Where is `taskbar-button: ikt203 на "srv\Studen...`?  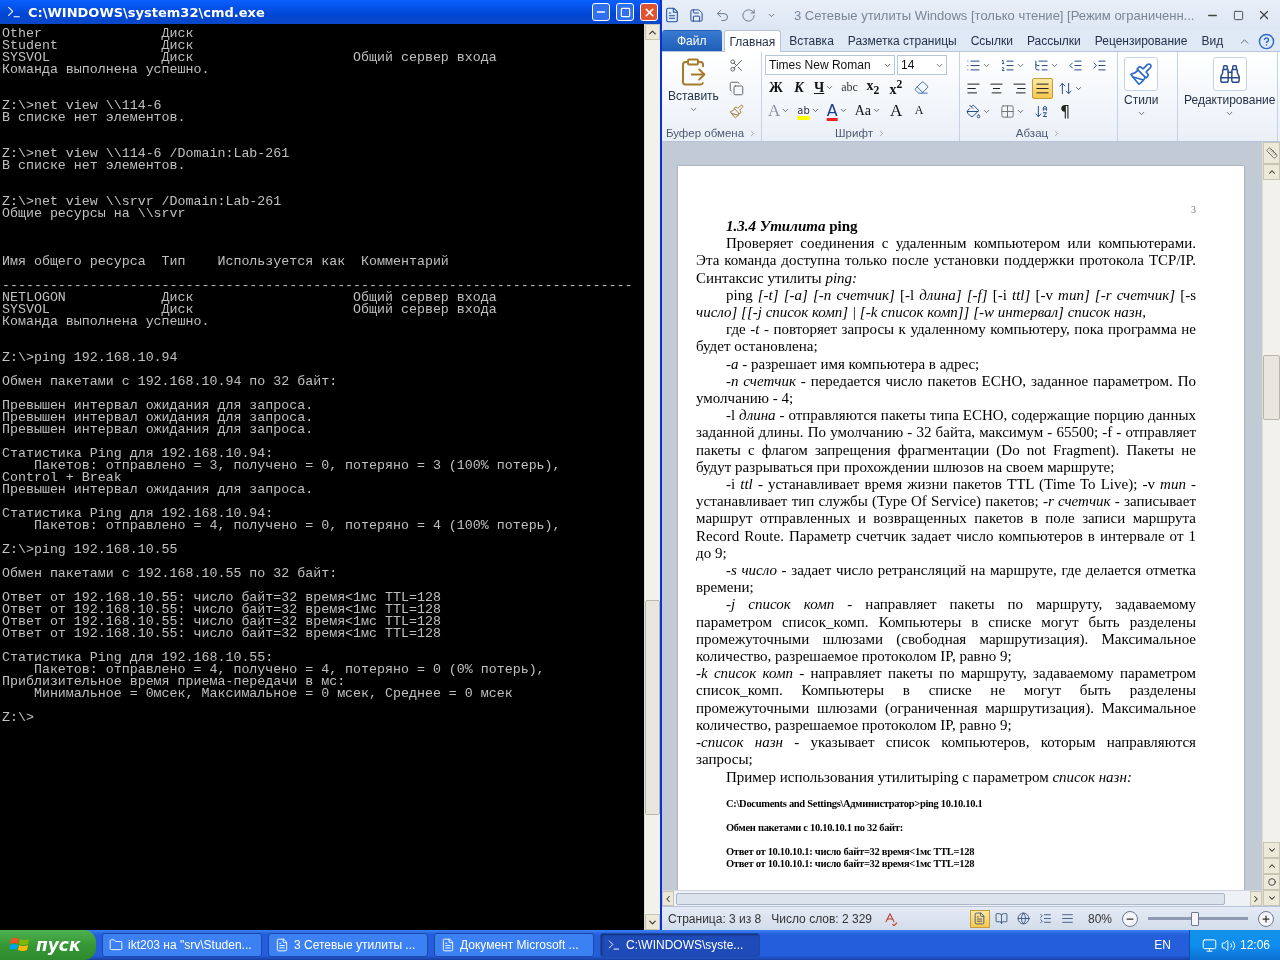 taskbar-button: ikt203 на "srv\Studen... is located at coordinates (182, 945).